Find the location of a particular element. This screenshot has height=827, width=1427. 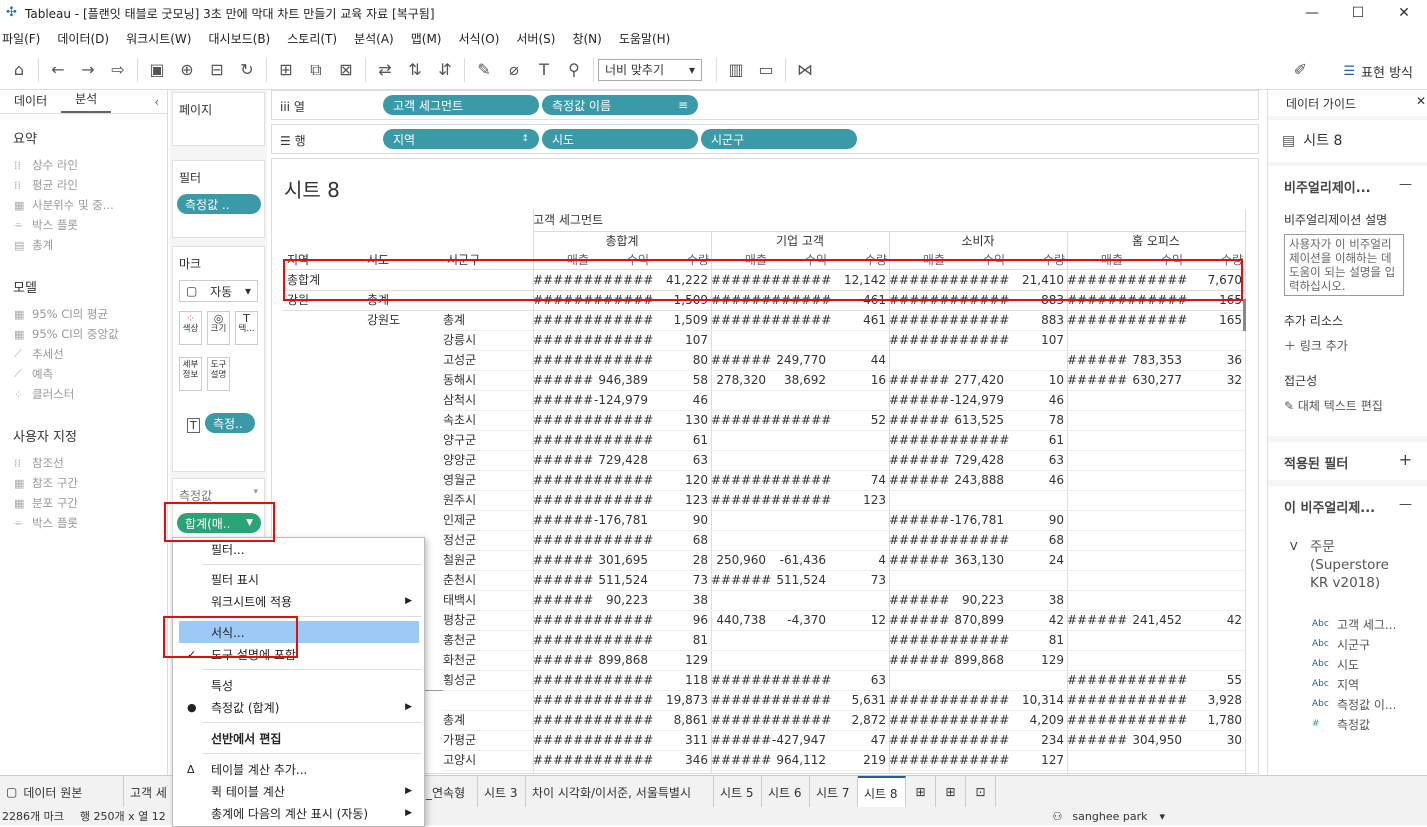

menu-item-edit-shelf: 선반에서 편집 is located at coordinates (298, 738).